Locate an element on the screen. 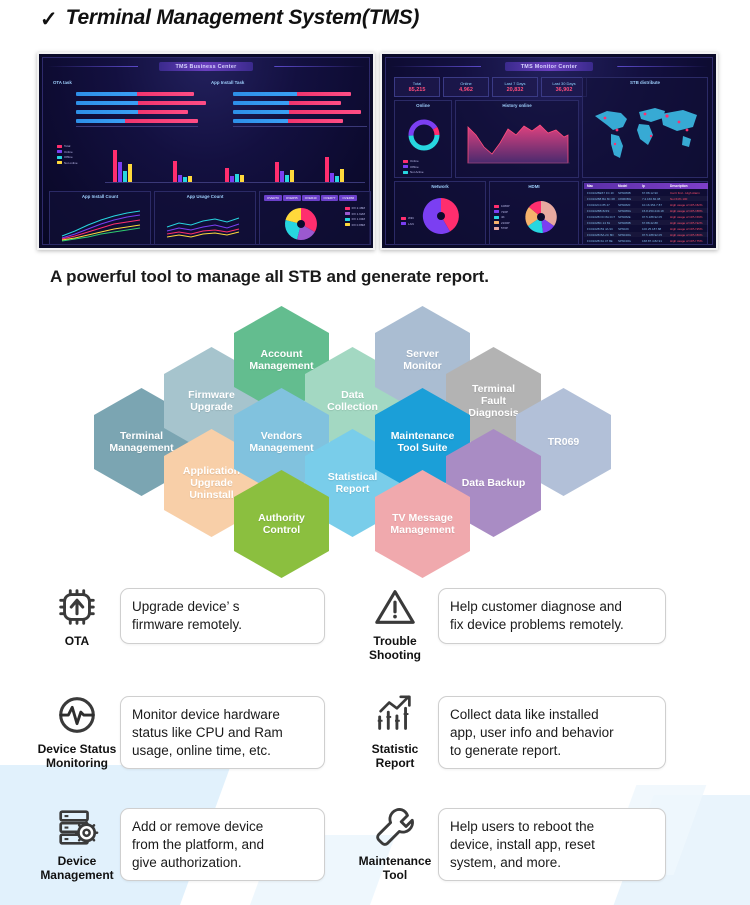 This screenshot has width=750, height=905. kpi-card: Last 30 Days 36,902 is located at coordinates (564, 87).